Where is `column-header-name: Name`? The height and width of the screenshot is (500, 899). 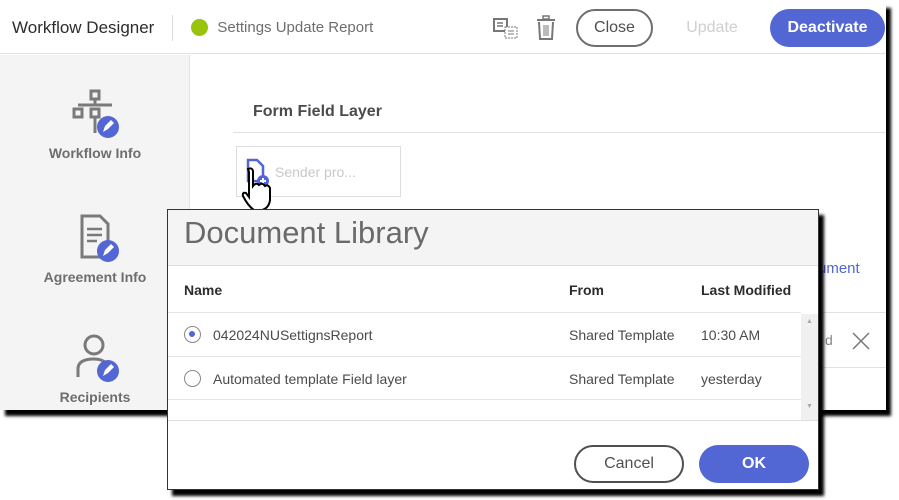 column-header-name: Name is located at coordinates (203, 290).